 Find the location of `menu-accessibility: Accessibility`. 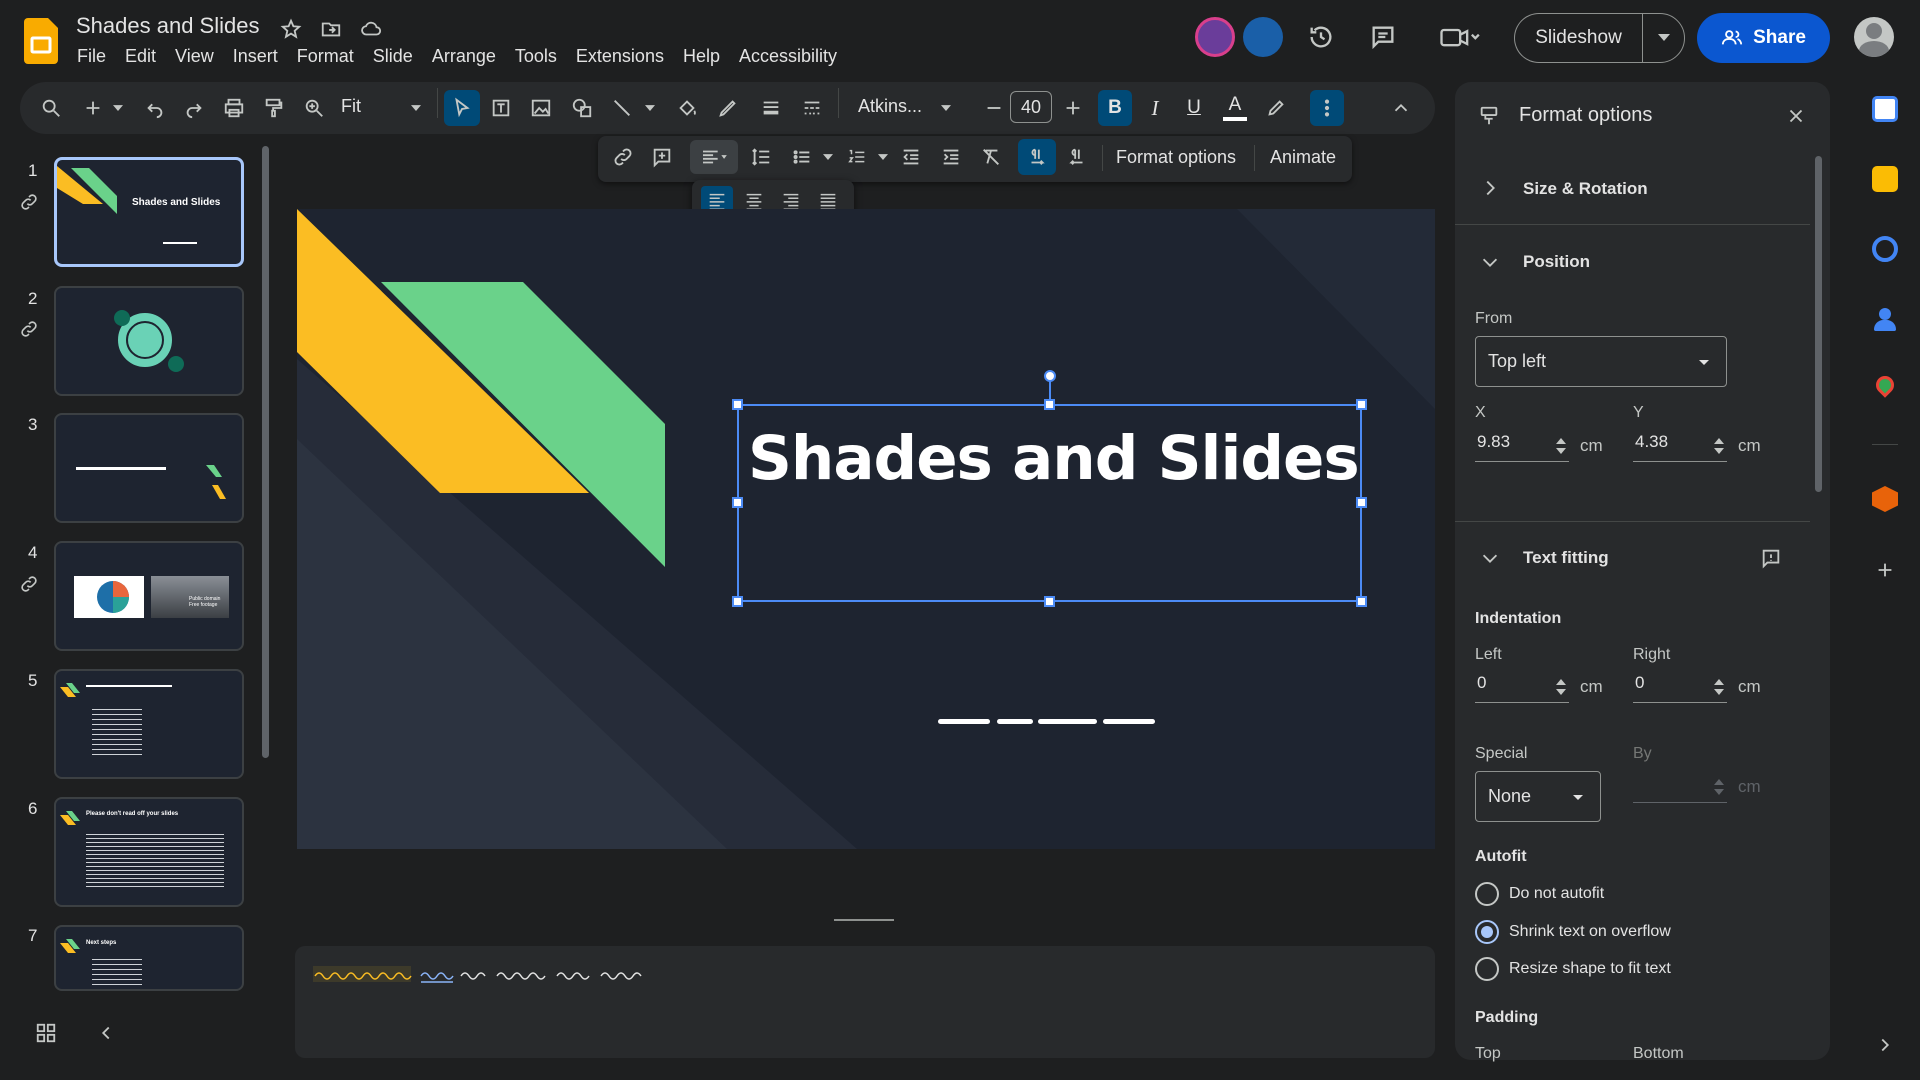

menu-accessibility: Accessibility is located at coordinates (788, 56).